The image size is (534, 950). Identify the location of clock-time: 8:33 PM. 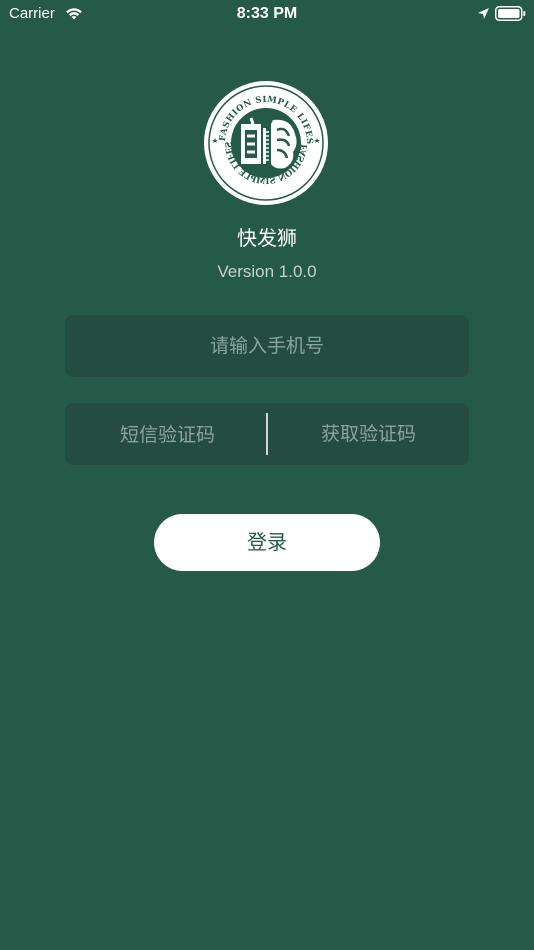
(267, 13).